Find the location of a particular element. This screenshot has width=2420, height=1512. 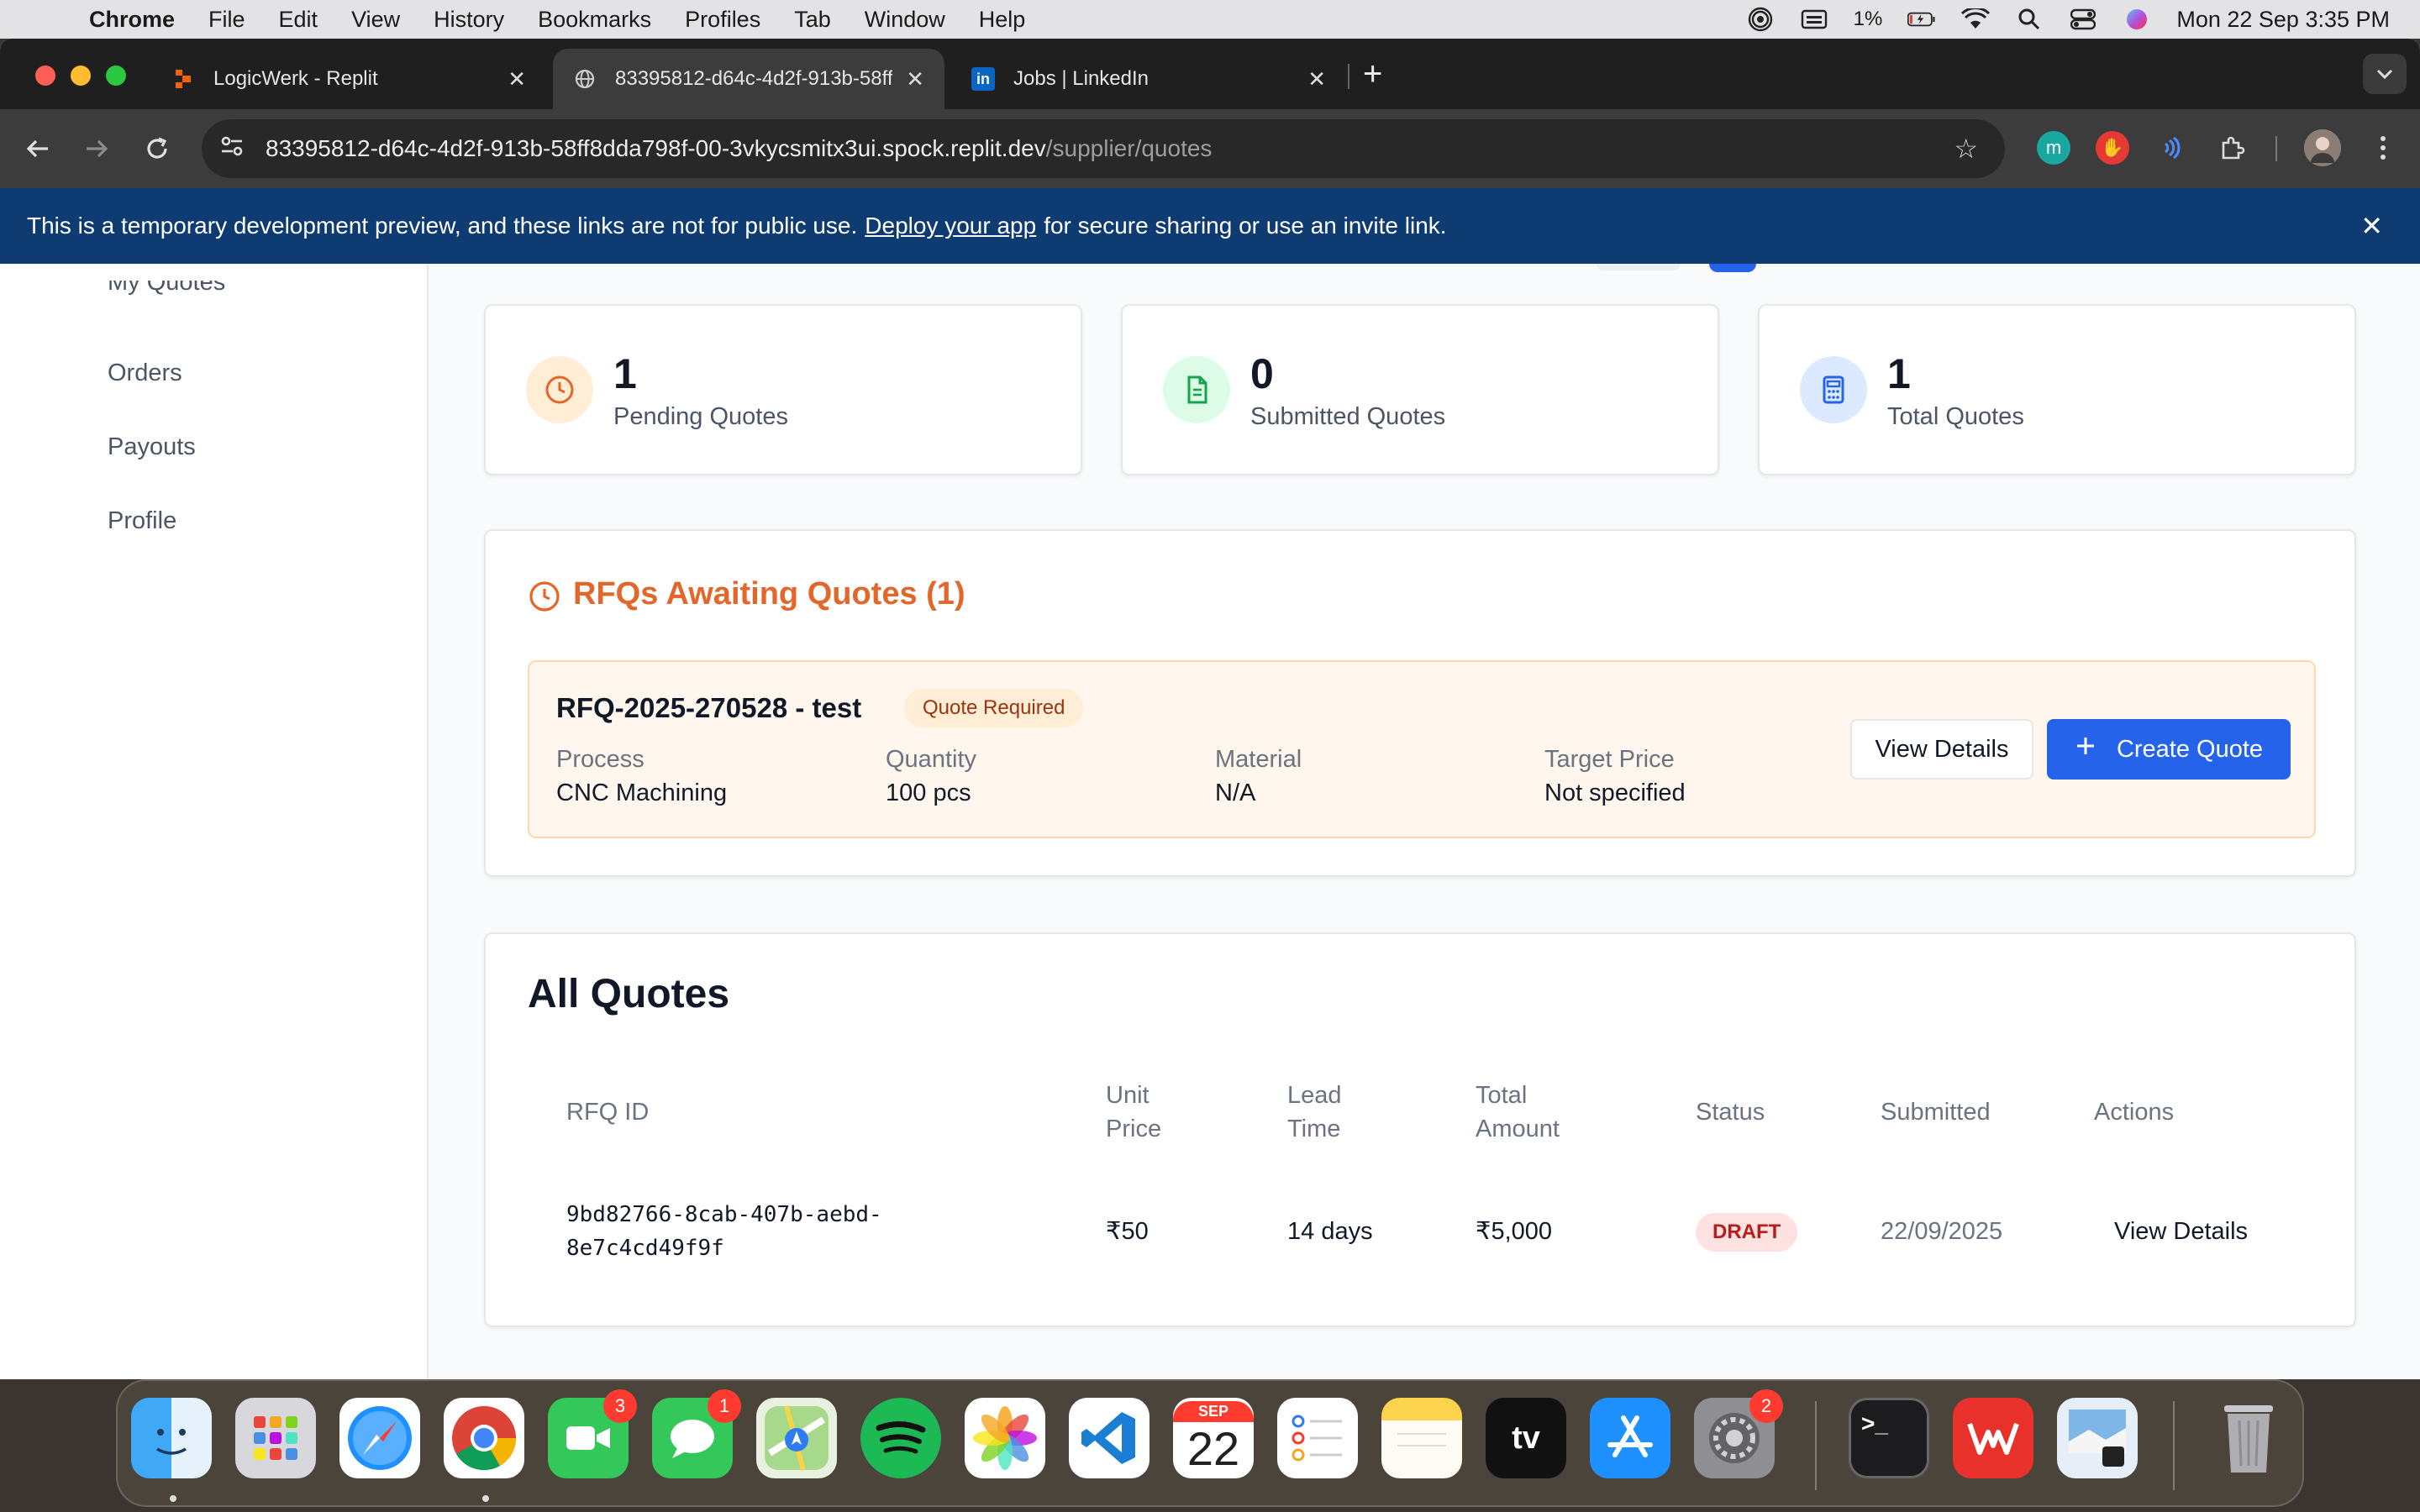

menu-window: Window is located at coordinates (905, 20).